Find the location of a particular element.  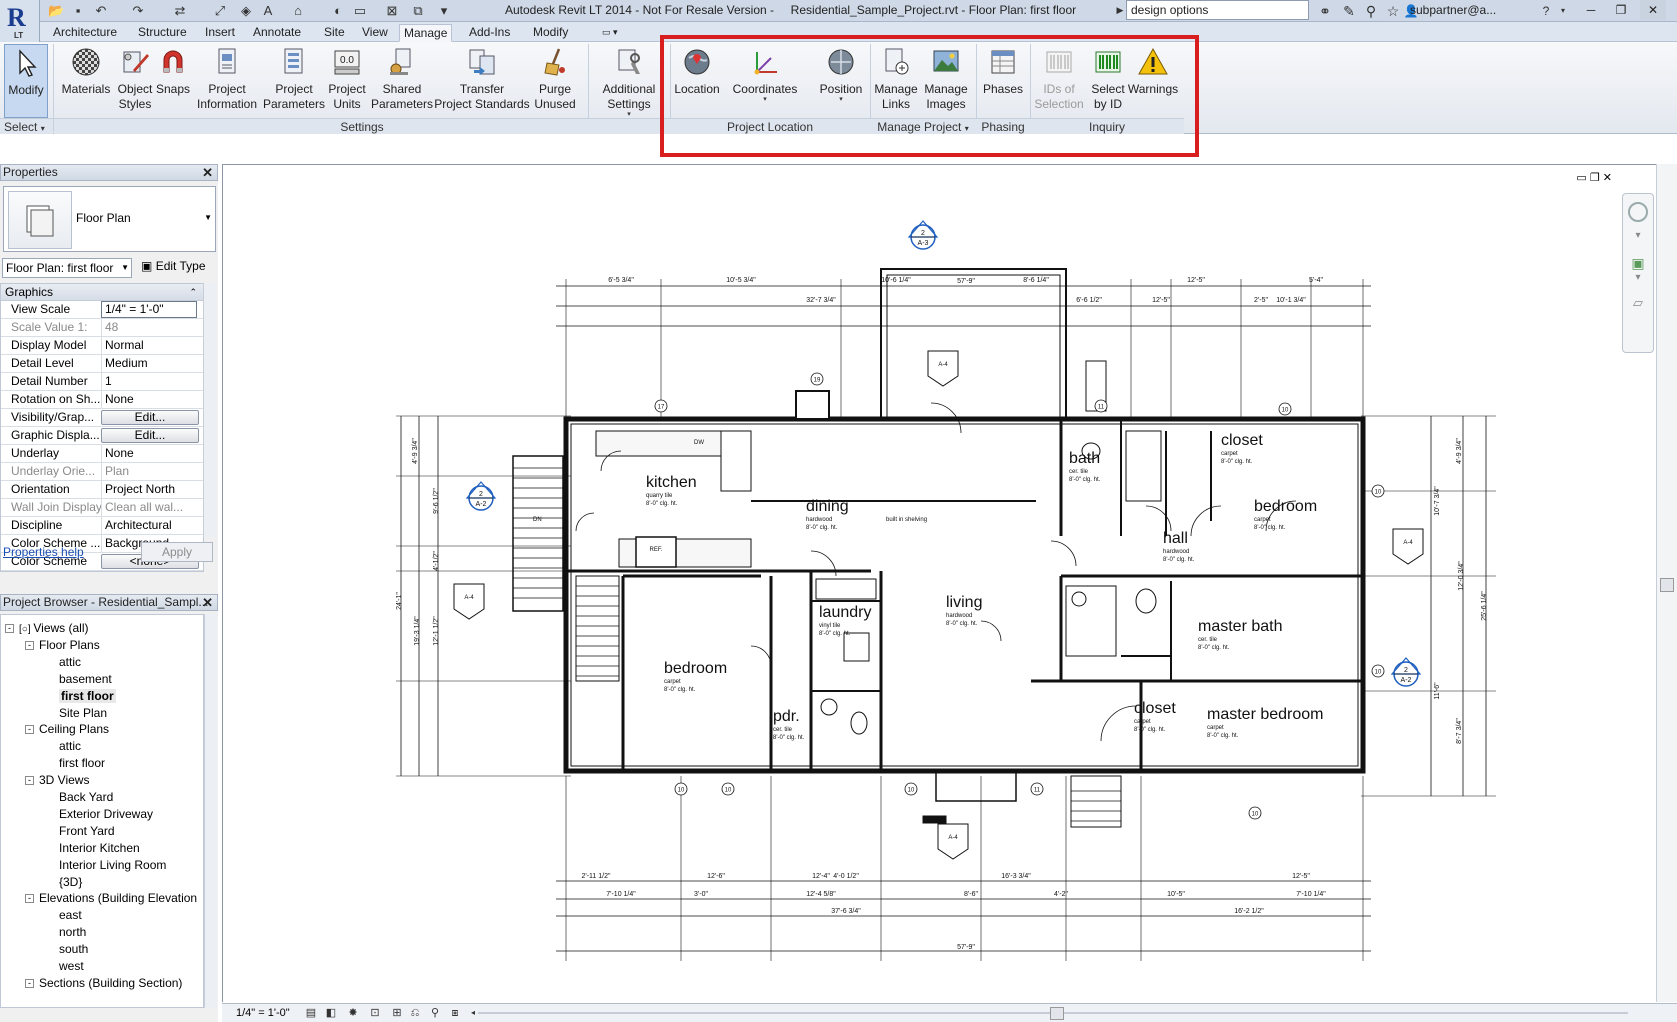

application-menu-button: R LT is located at coordinates (20, 22).